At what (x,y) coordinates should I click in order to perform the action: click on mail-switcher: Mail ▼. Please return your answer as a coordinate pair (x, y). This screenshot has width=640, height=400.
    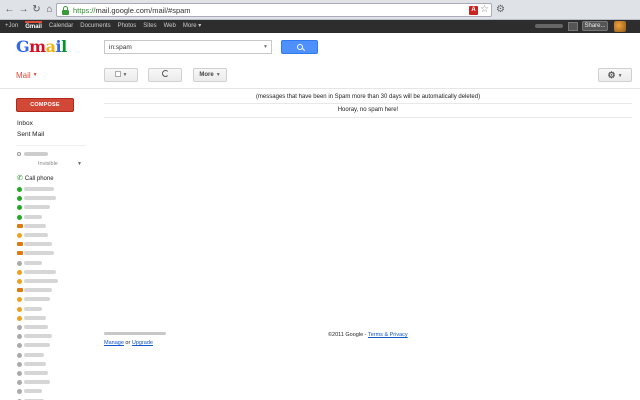
    Looking at the image, I should click on (27, 75).